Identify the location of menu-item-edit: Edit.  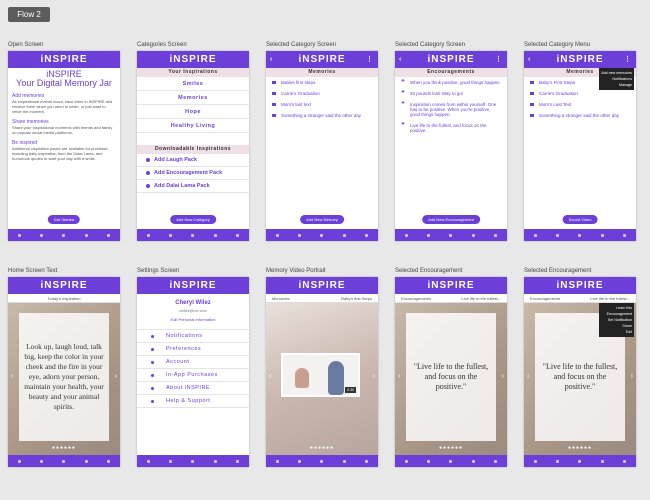
(616, 332).